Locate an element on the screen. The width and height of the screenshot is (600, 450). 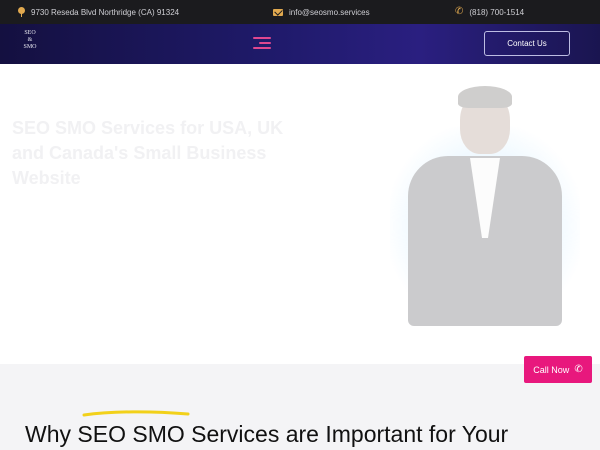
site-logo: SEO & SMO is located at coordinates (30, 40).